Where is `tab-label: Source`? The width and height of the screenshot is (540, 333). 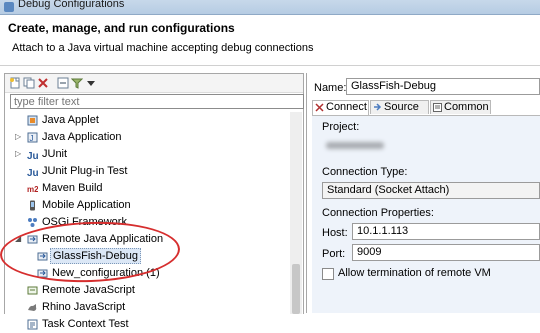
tab-label: Source is located at coordinates (401, 107).